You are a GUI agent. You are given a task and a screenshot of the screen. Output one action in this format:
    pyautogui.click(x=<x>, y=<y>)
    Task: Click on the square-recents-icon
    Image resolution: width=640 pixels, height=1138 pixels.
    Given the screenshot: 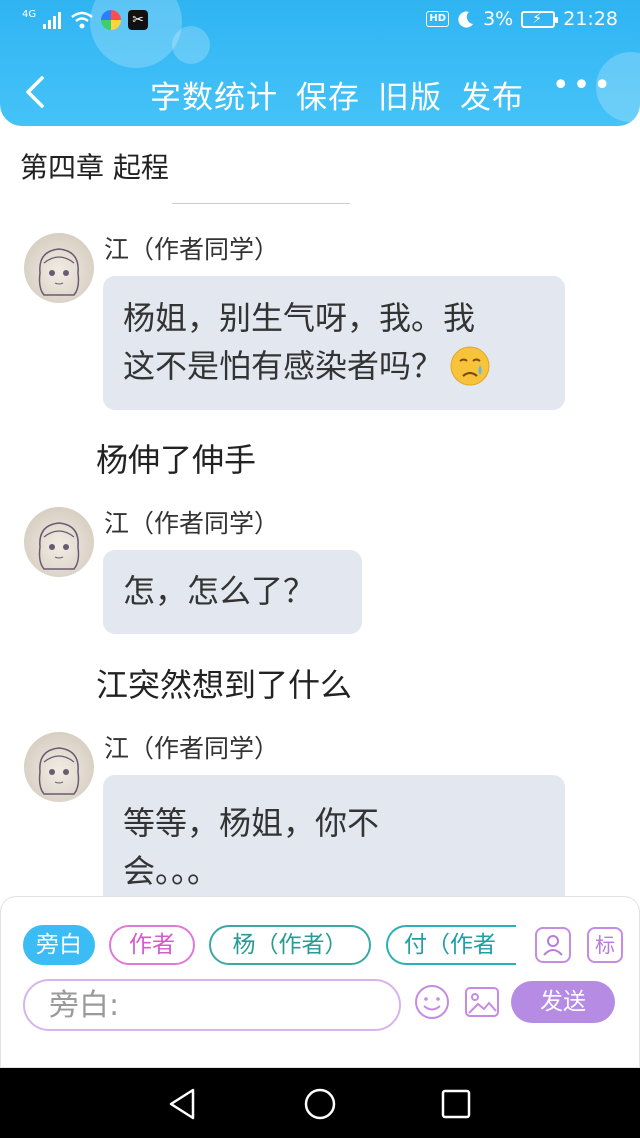 What is the action you would take?
    pyautogui.click(x=456, y=1104)
    